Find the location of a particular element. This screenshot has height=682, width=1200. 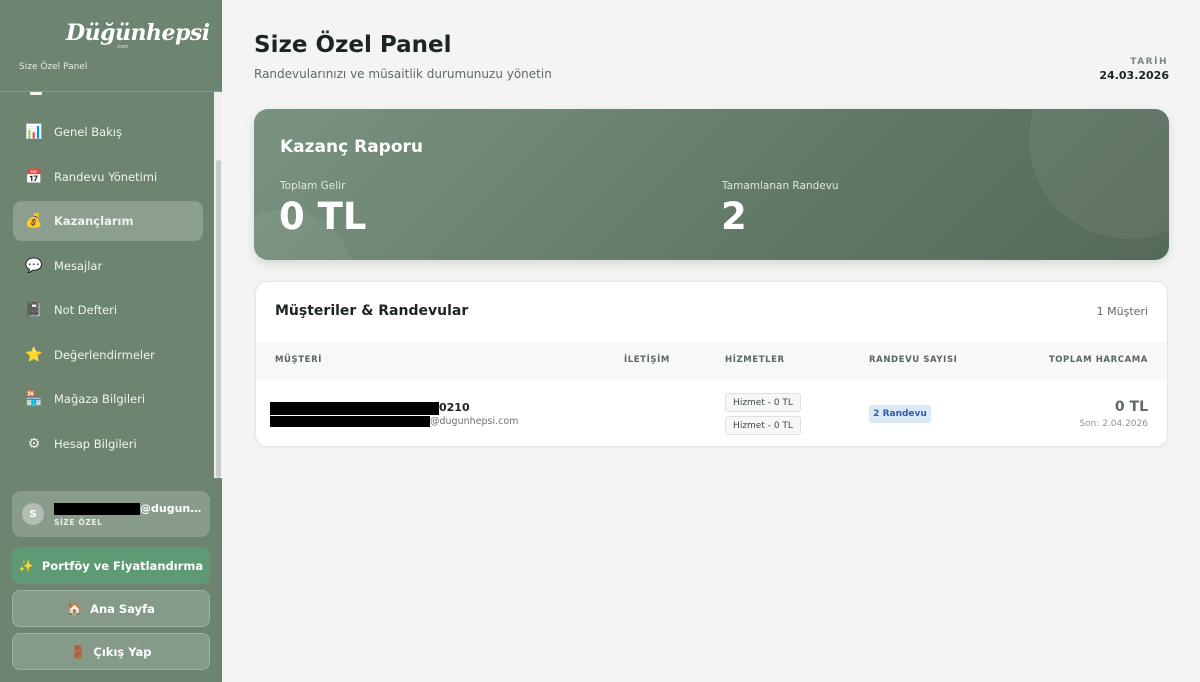

customer-email: @dugunhepsi.com is located at coordinates (394, 421).